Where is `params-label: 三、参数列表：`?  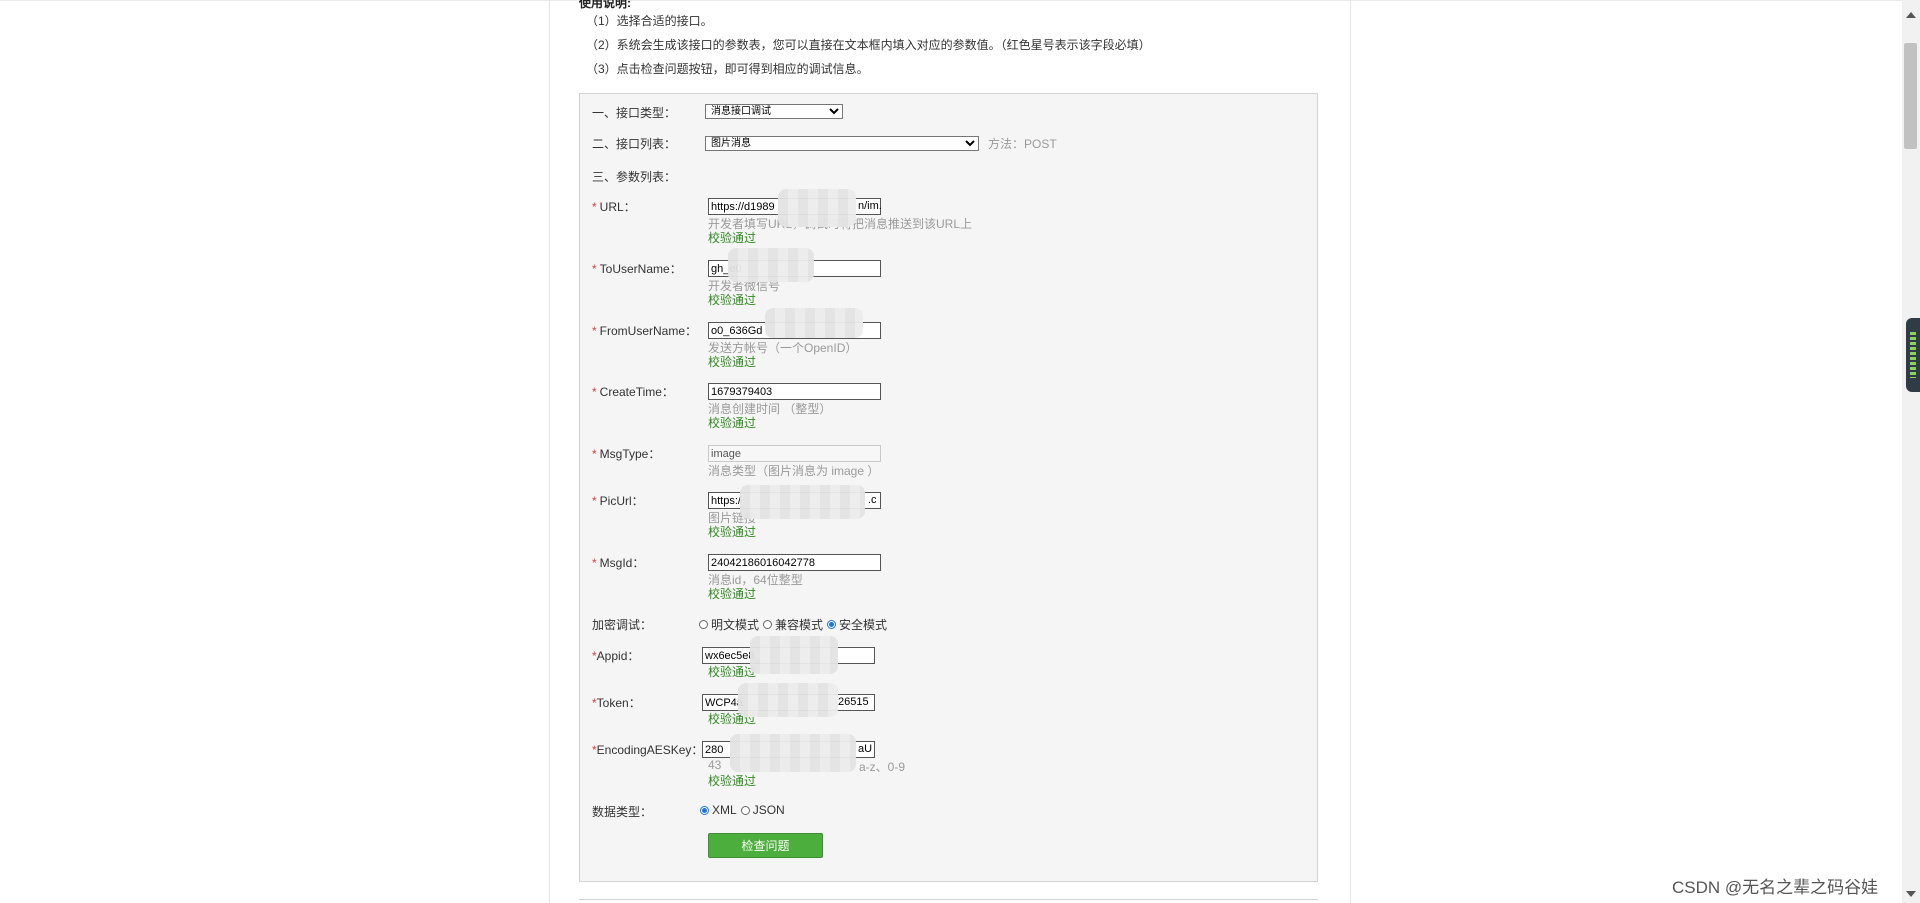 params-label: 三、参数列表： is located at coordinates (634, 177).